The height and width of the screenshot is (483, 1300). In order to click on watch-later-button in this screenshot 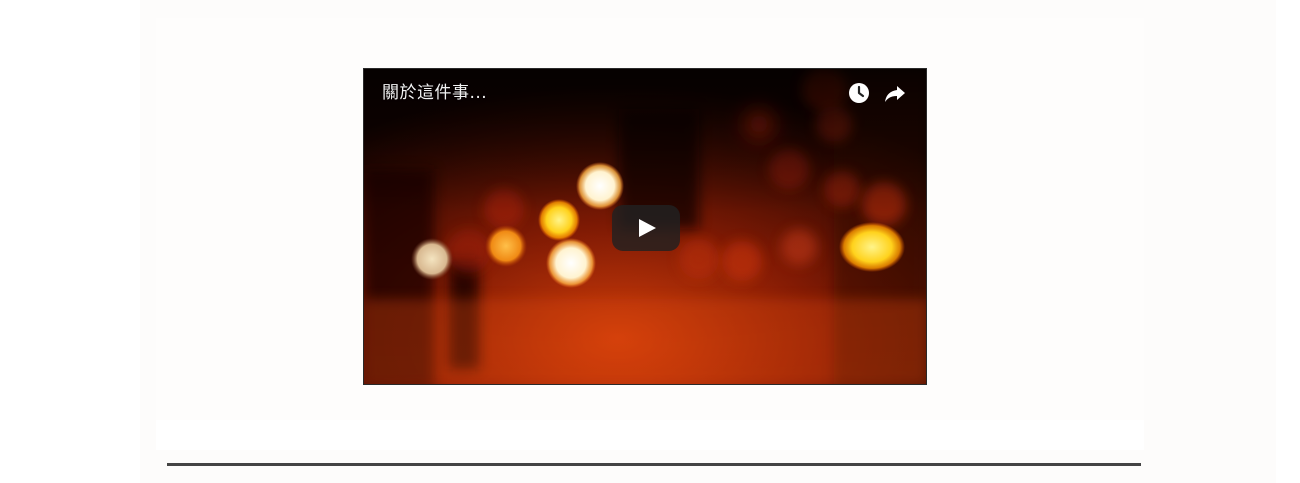, I will do `click(859, 93)`.